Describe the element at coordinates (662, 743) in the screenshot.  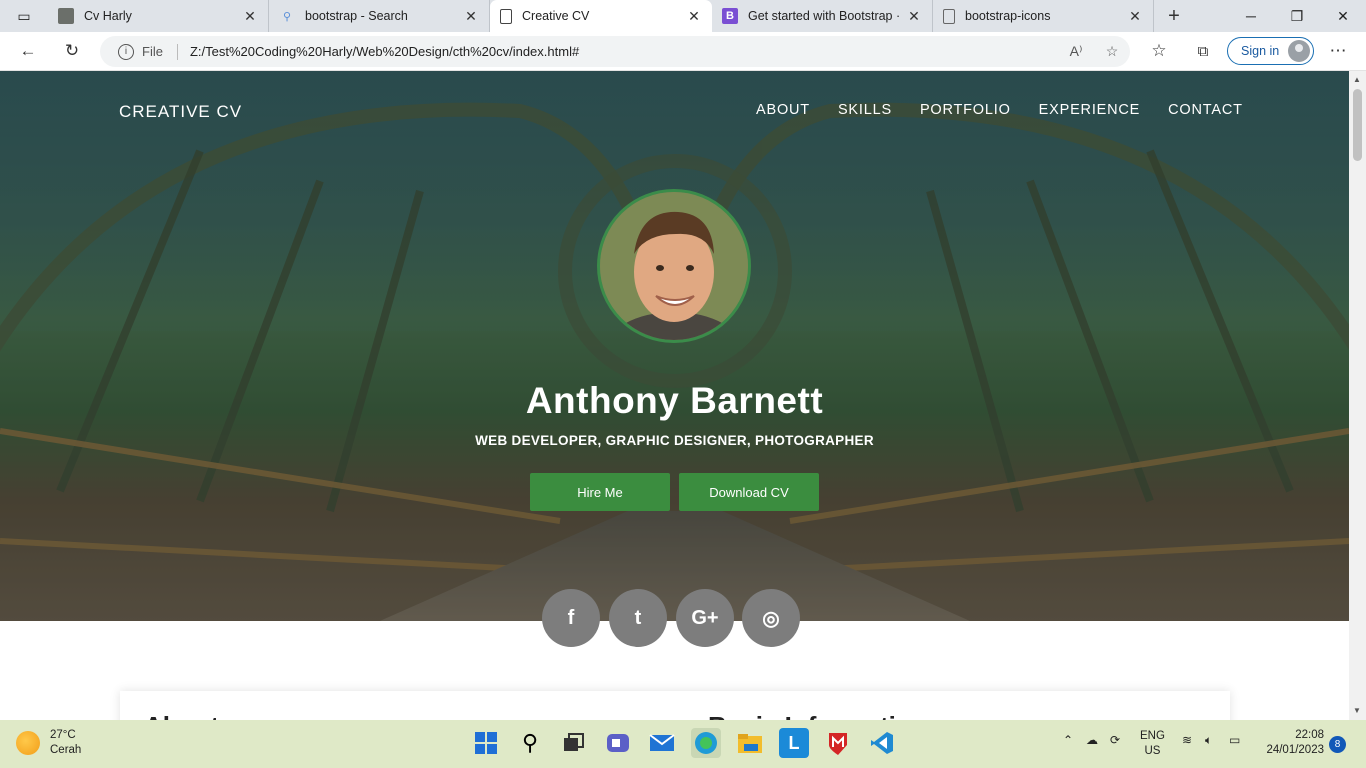
I see `mail-icon` at that location.